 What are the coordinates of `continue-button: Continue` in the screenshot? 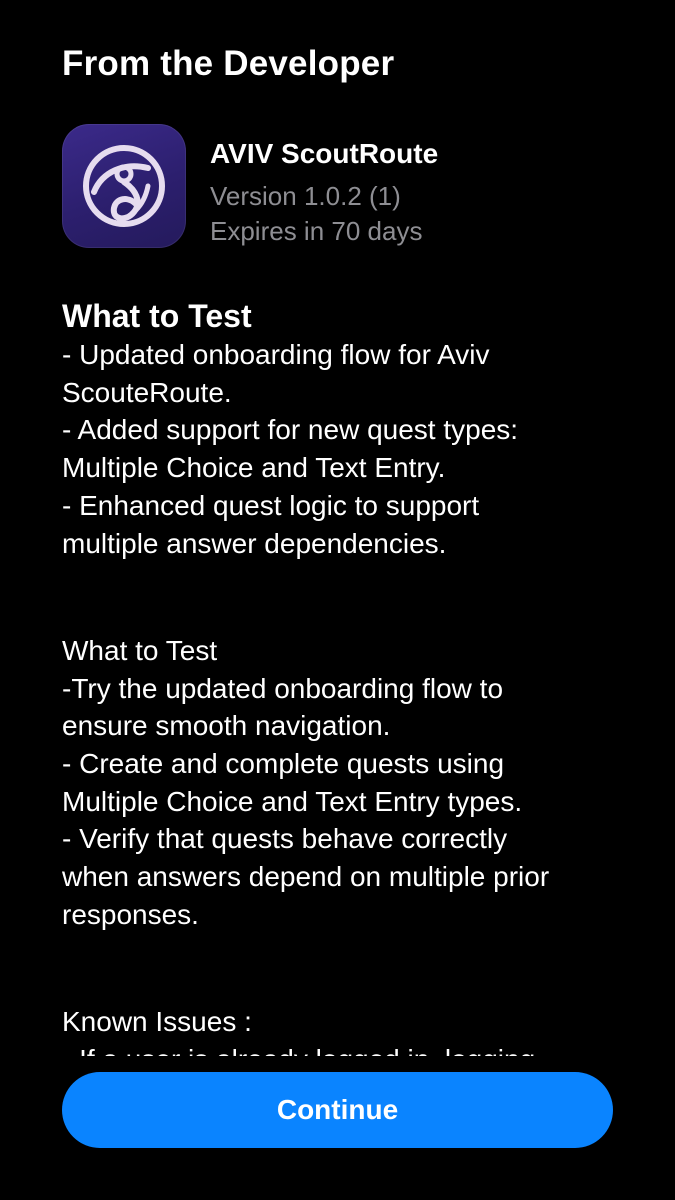 It's located at (337, 1110).